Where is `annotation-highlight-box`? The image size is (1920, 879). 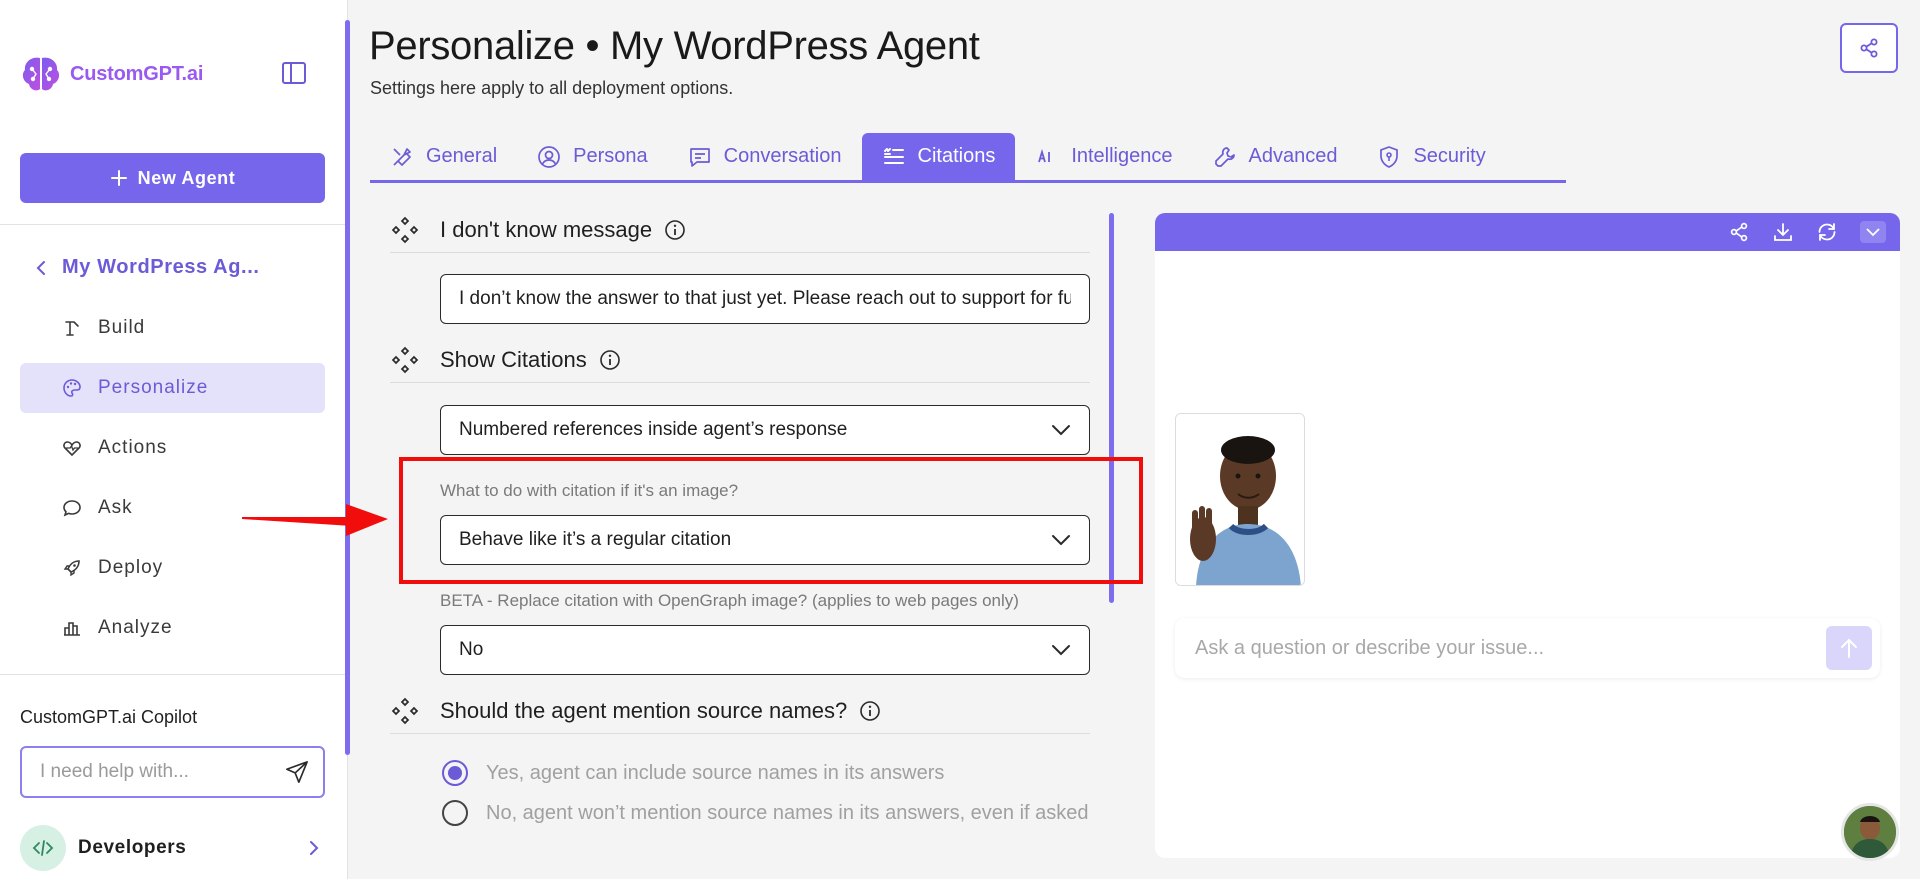
annotation-highlight-box is located at coordinates (771, 520).